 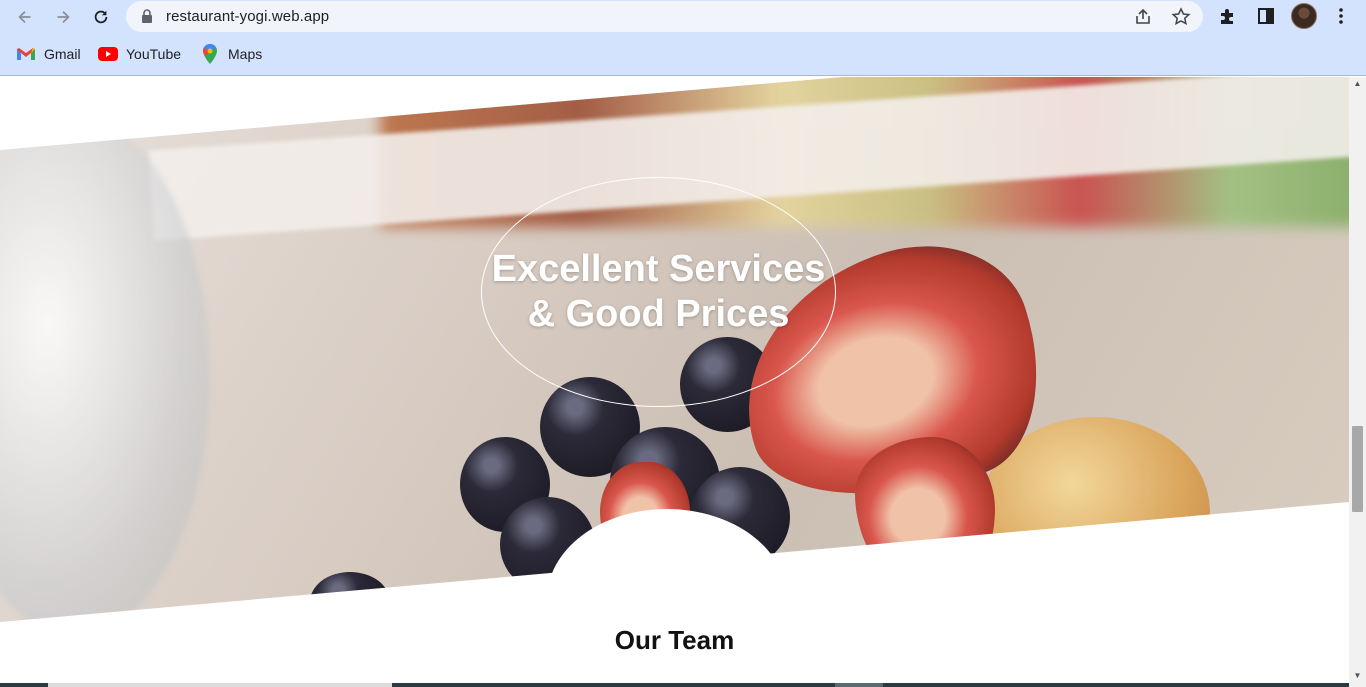 What do you see at coordinates (1357, 83) in the screenshot?
I see `scroll-up-icon: ▲` at bounding box center [1357, 83].